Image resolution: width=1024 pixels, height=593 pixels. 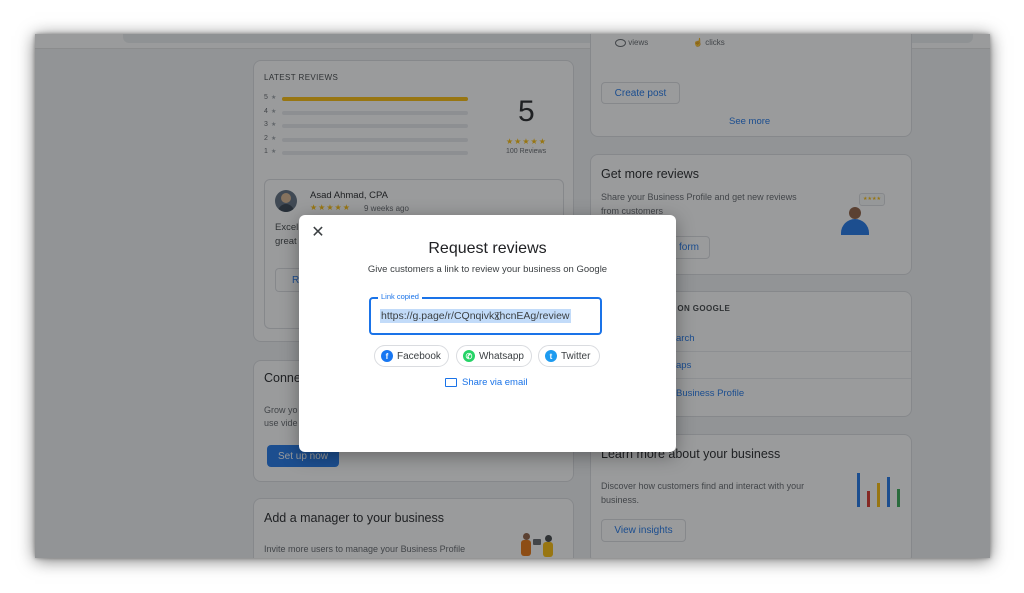 I want to click on twitter-icon: t, so click(x=551, y=356).